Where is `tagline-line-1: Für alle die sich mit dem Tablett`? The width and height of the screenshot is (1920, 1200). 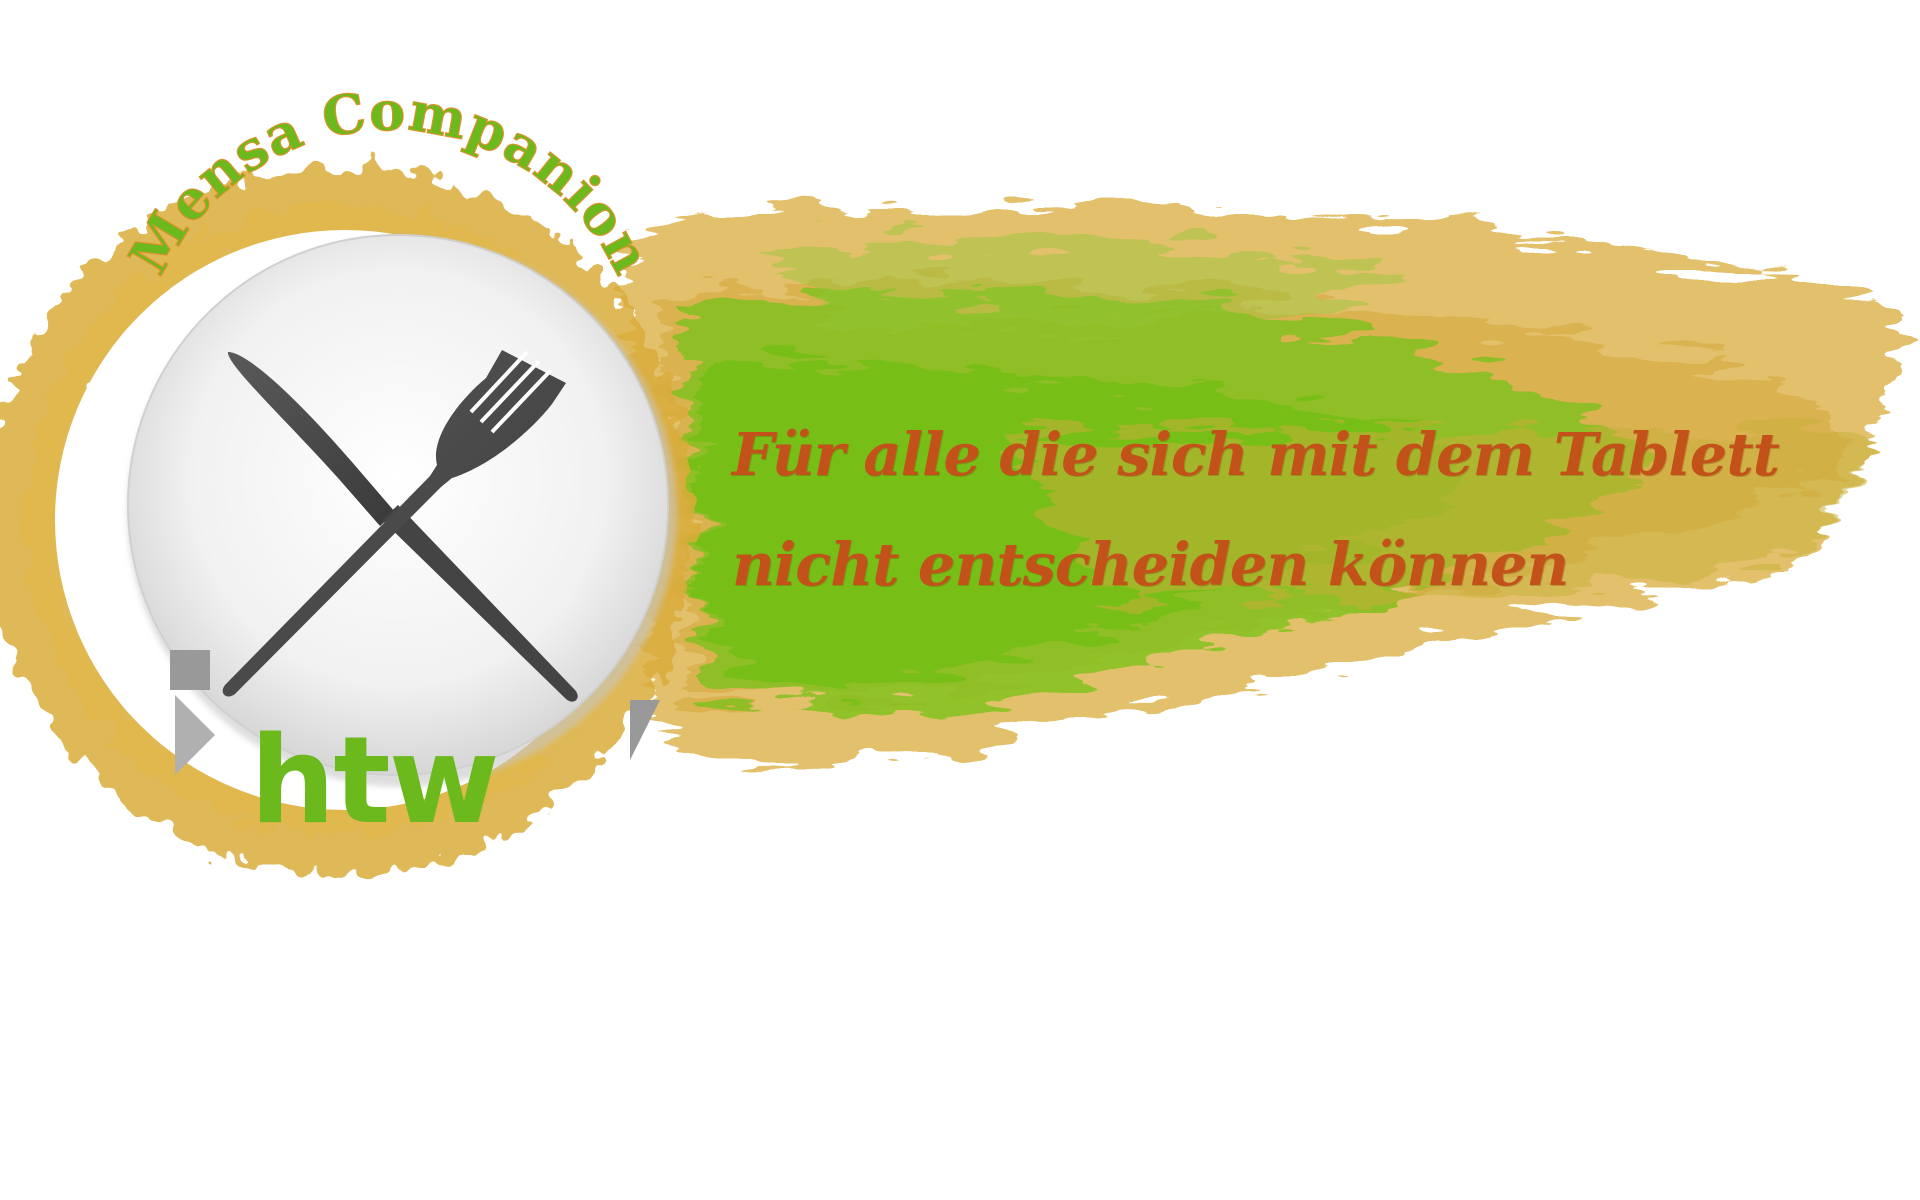
tagline-line-1: Für alle die sich mit dem Tablett is located at coordinates (1256, 454).